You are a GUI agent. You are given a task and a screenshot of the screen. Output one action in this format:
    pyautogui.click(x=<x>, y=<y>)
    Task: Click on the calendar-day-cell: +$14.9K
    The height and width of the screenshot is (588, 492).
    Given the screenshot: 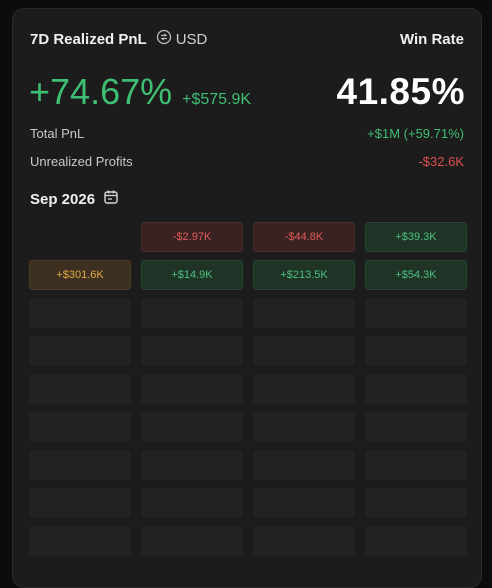 What is the action you would take?
    pyautogui.click(x=192, y=275)
    